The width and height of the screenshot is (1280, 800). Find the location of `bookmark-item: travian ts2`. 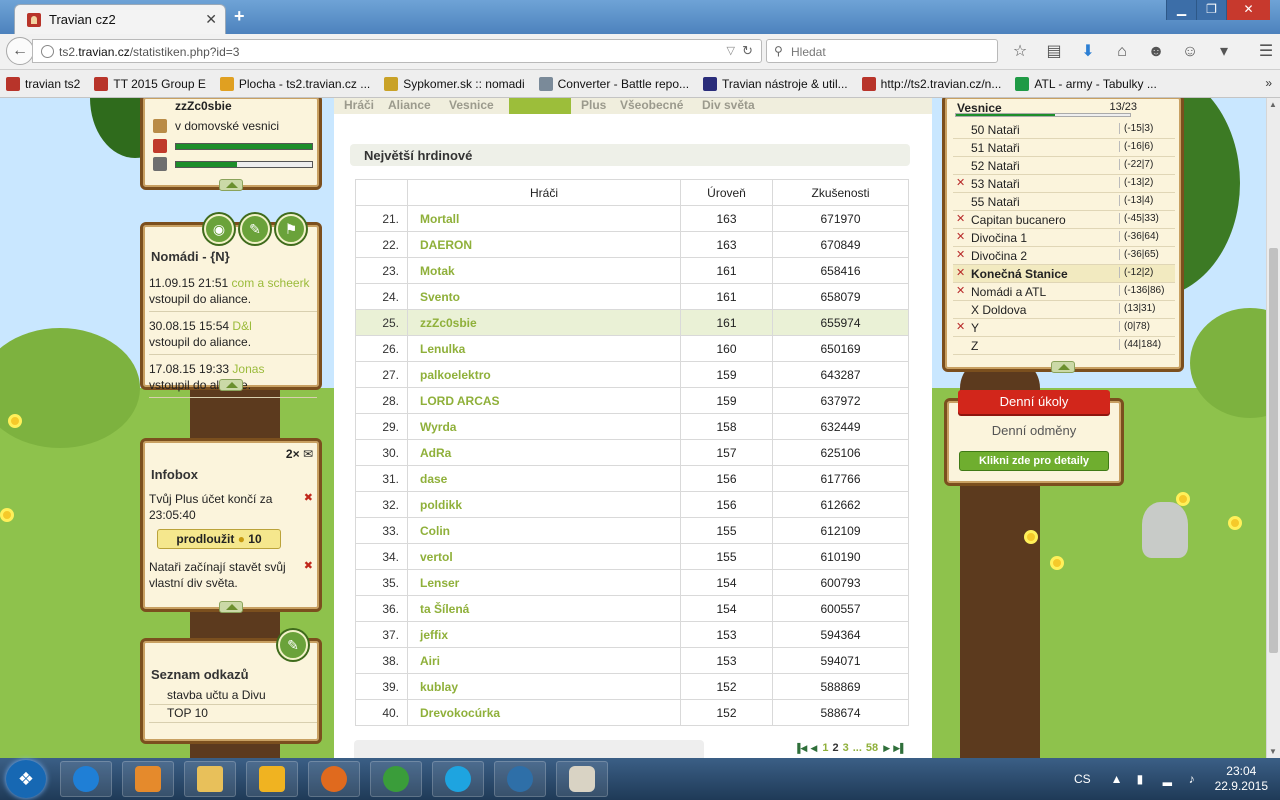

bookmark-item: travian ts2 is located at coordinates (43, 83).